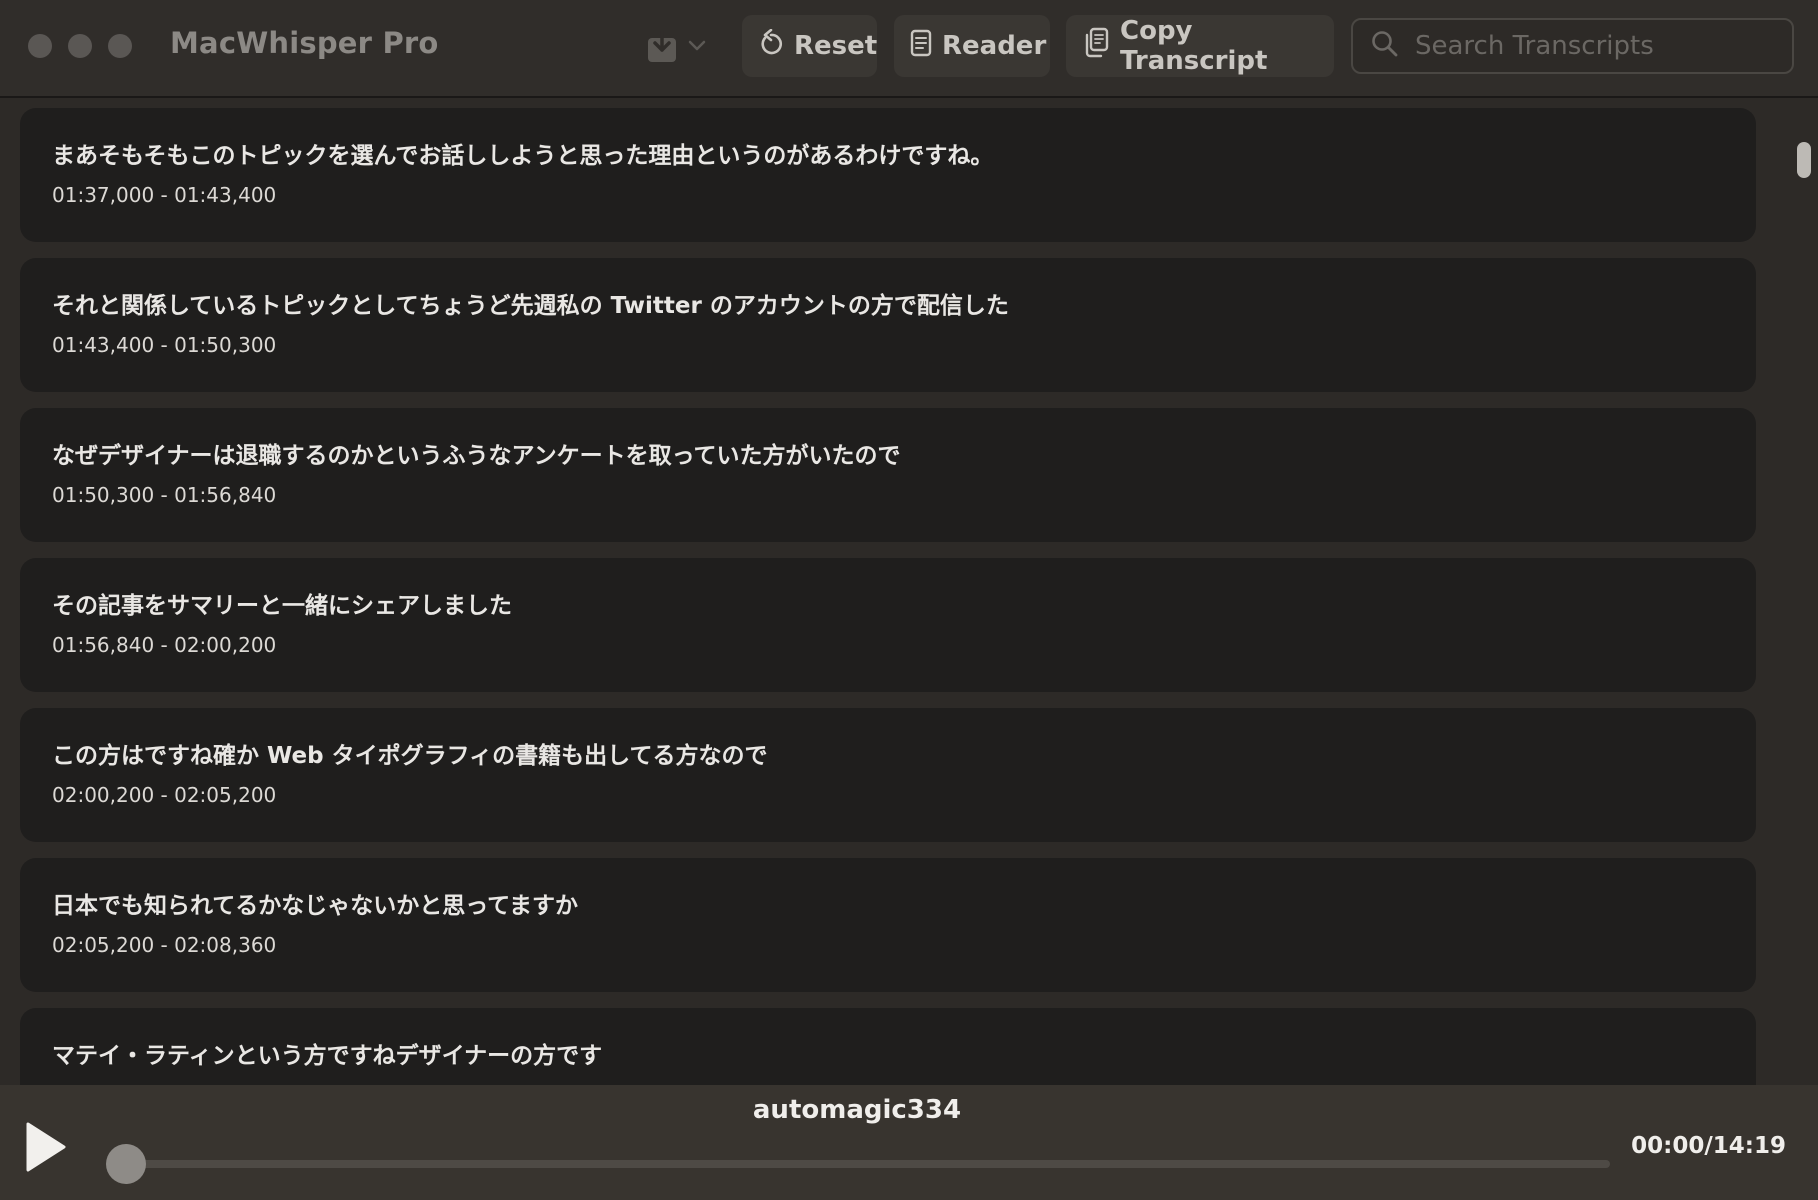  Describe the element at coordinates (909, 1142) in the screenshot. I see `player-bar: automagic334 00:00/14:19` at that location.